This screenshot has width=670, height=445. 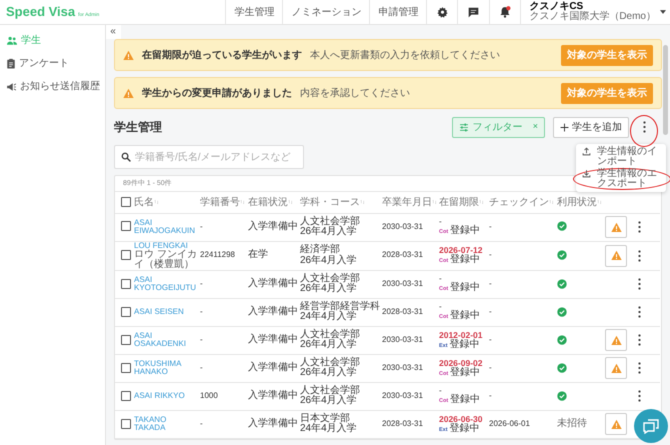 What do you see at coordinates (572, 424) in the screenshot?
I see `usage-status: 未招待` at bounding box center [572, 424].